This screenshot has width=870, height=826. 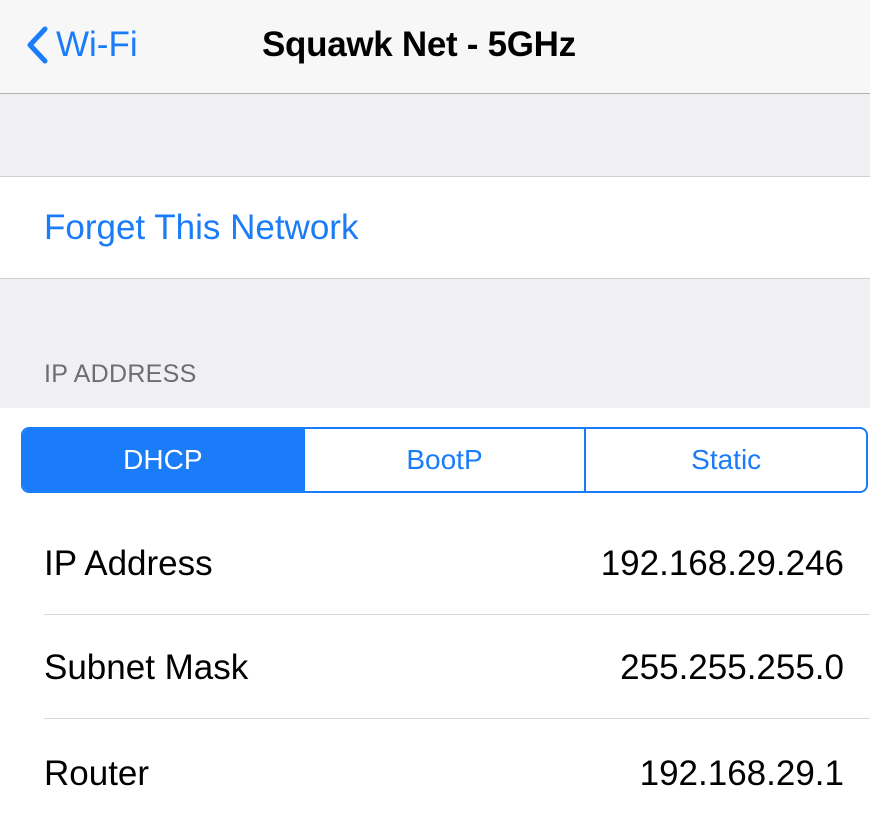 What do you see at coordinates (419, 44) in the screenshot?
I see `page-title: Squawk Net - 5GHz` at bounding box center [419, 44].